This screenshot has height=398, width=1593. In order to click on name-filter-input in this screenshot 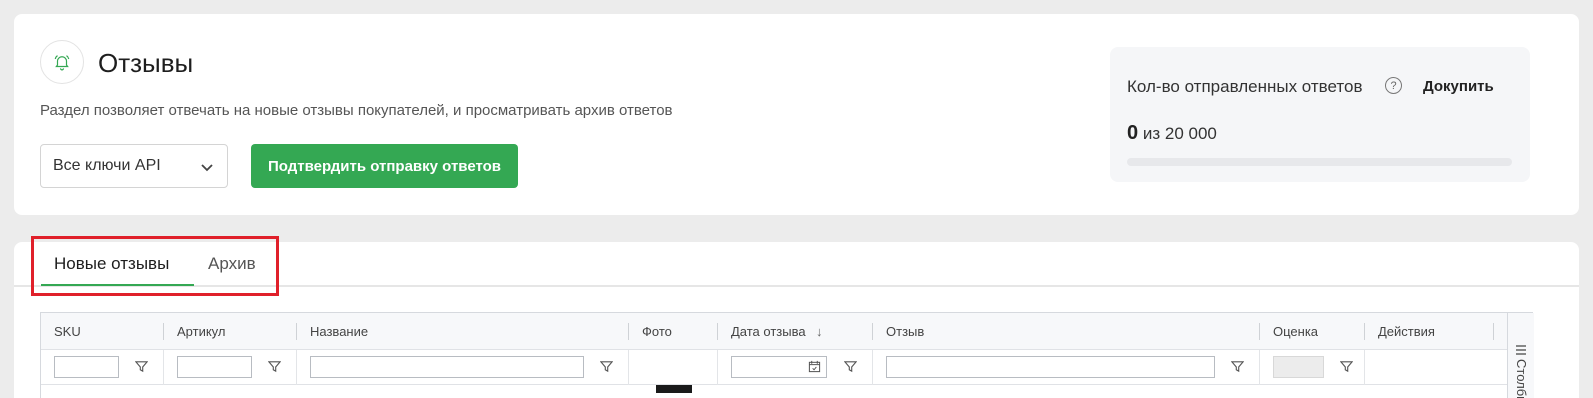, I will do `click(447, 367)`.